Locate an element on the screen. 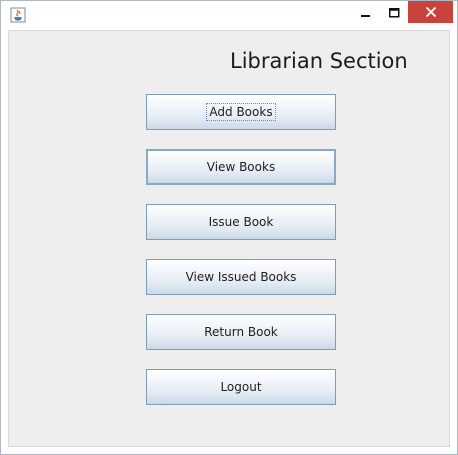 The image size is (458, 455). view-books-label: View Books is located at coordinates (241, 167).